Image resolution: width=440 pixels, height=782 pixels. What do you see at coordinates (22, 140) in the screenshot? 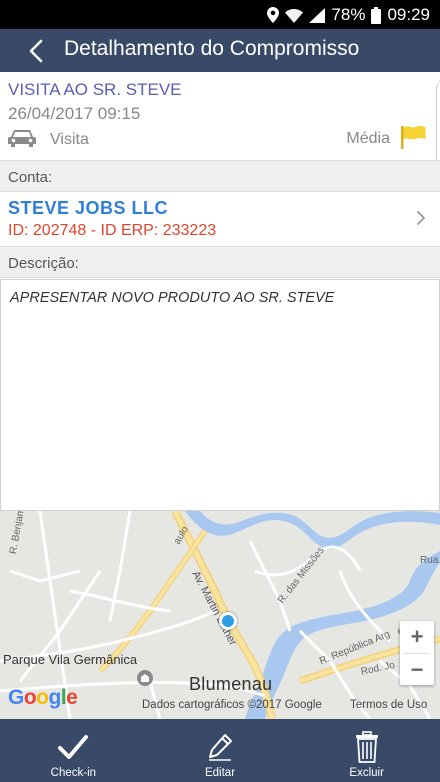
I see `car-icon` at bounding box center [22, 140].